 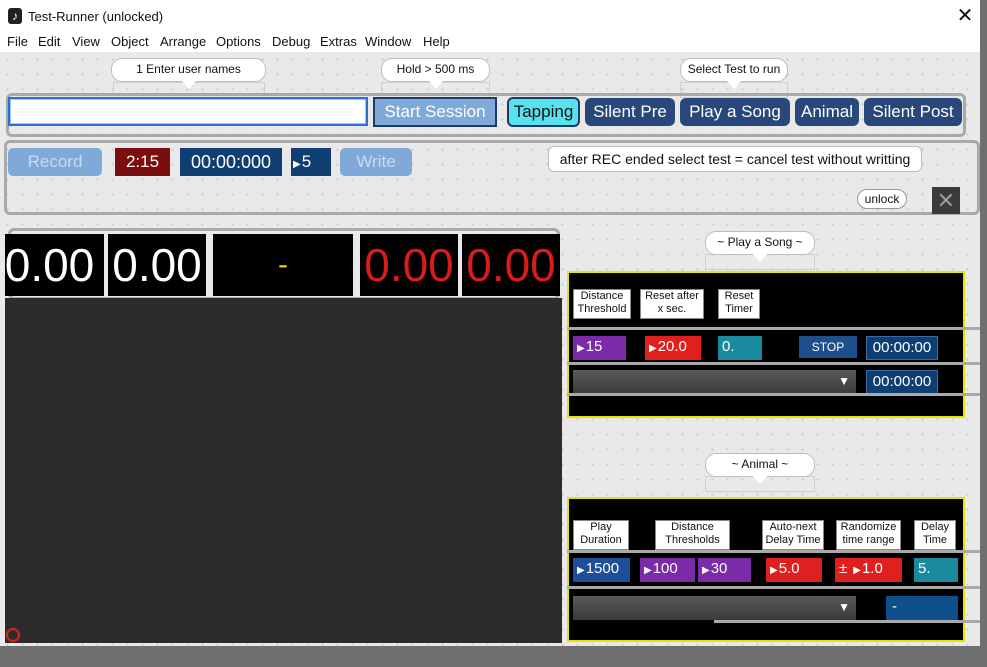 What do you see at coordinates (872, 568) in the screenshot?
I see `randomize-value: 1.0` at bounding box center [872, 568].